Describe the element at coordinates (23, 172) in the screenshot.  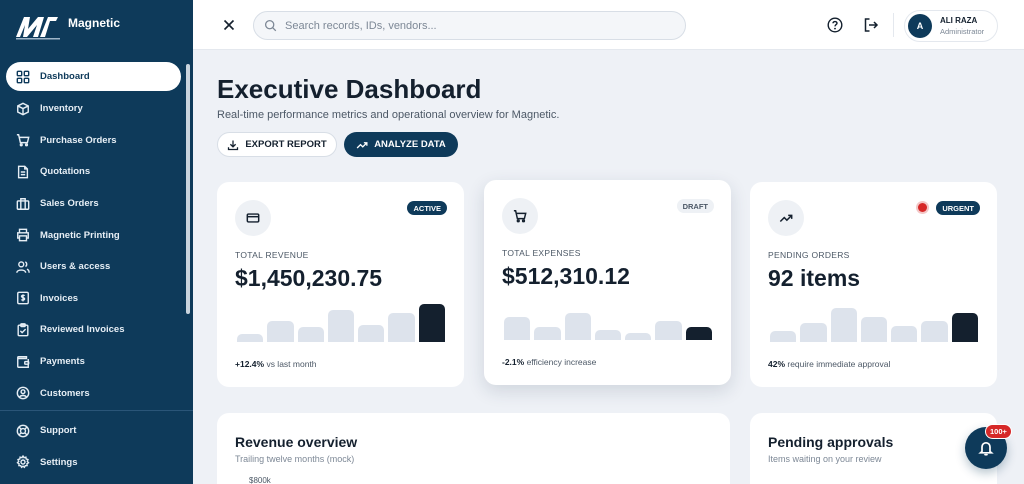
I see `document-icon` at that location.